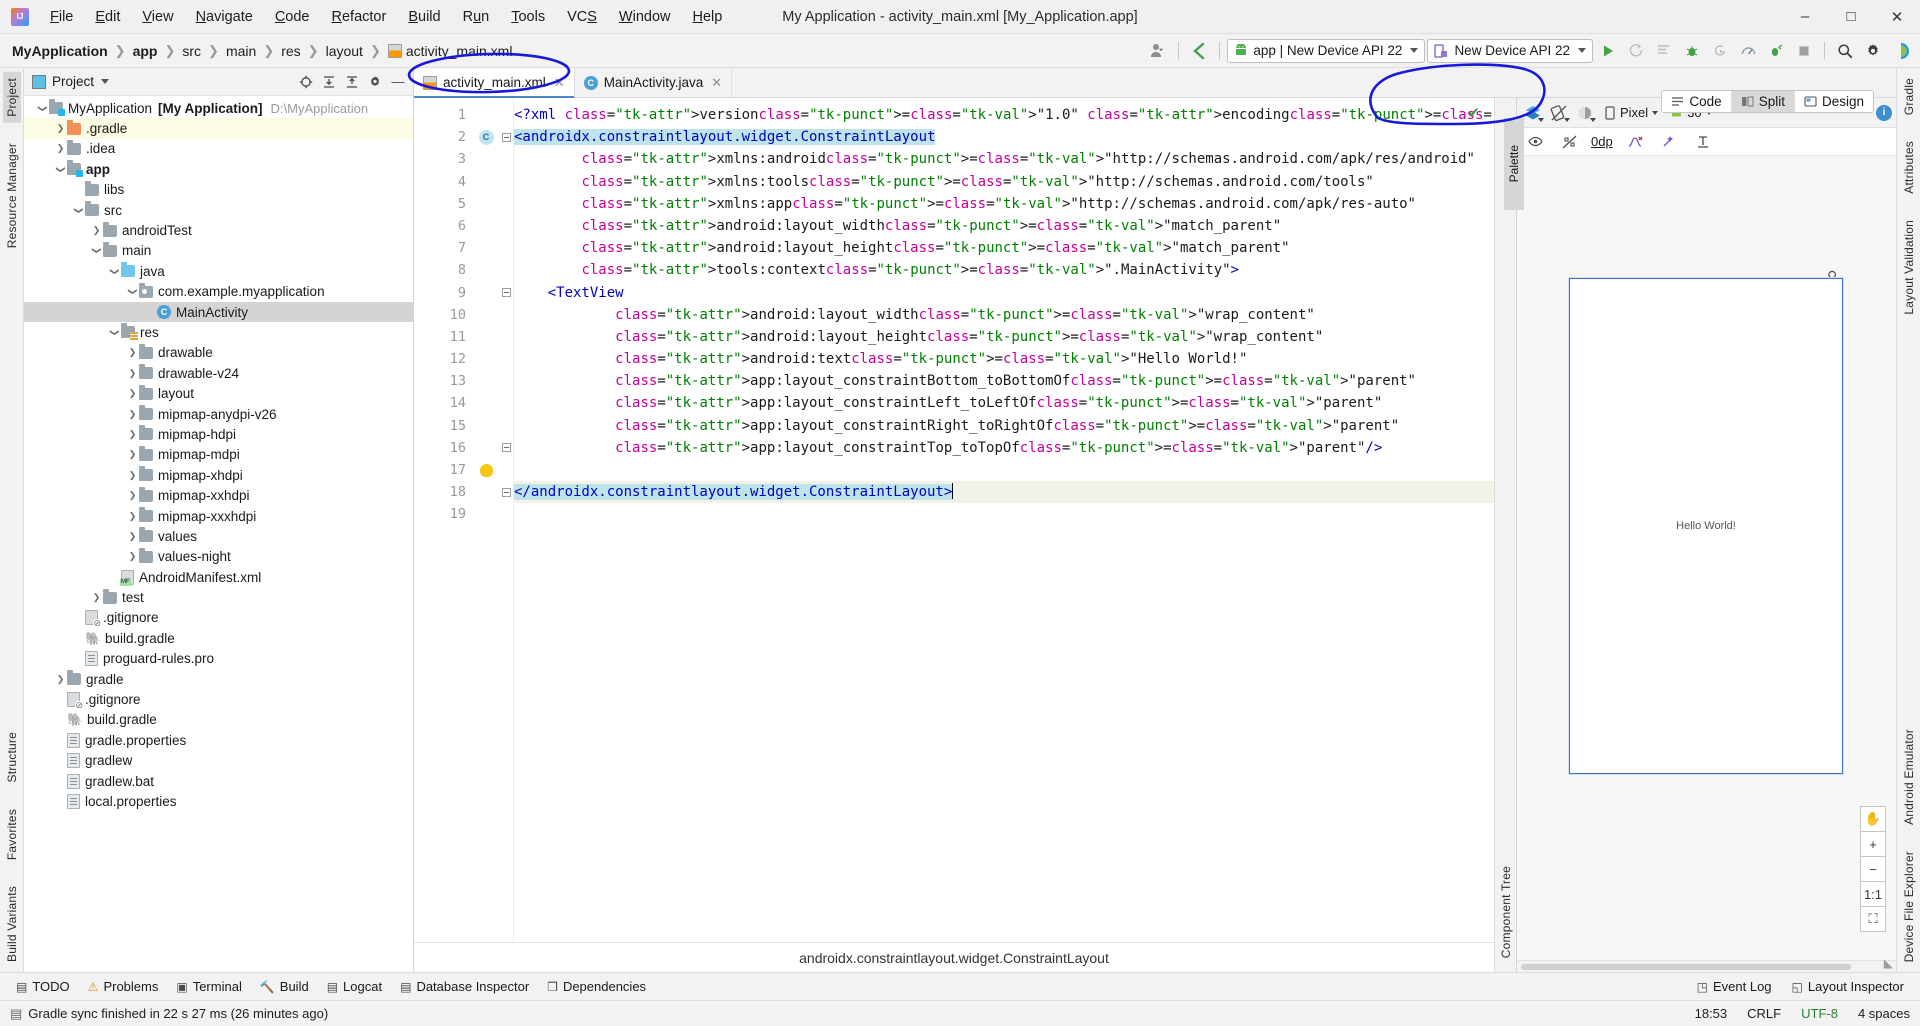 The height and width of the screenshot is (1026, 1920). What do you see at coordinates (398, 82) in the screenshot?
I see `hide-panel-icon: —` at bounding box center [398, 82].